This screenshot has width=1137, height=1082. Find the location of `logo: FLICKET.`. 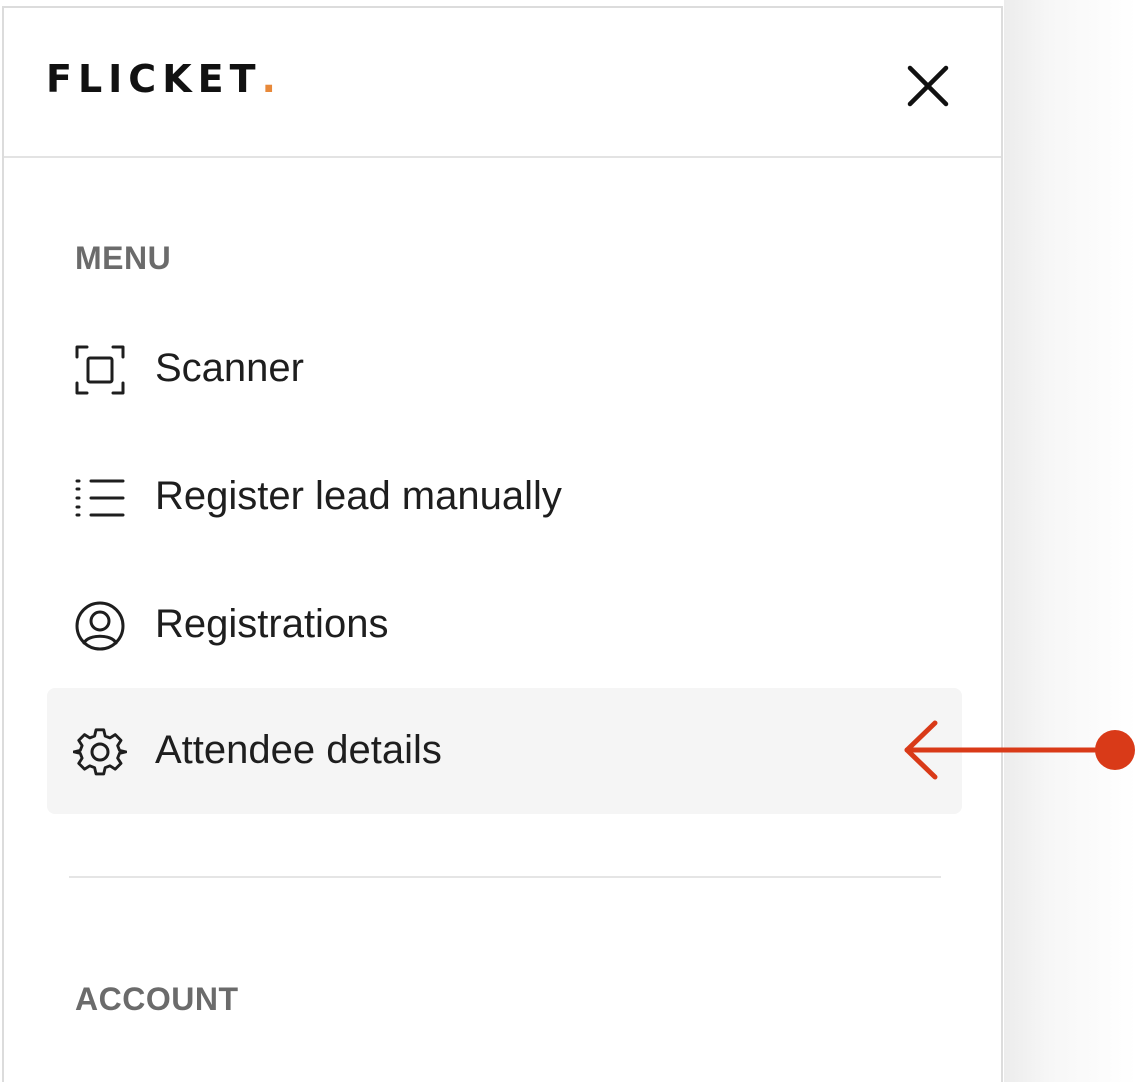

logo: FLICKET. is located at coordinates (161, 79).